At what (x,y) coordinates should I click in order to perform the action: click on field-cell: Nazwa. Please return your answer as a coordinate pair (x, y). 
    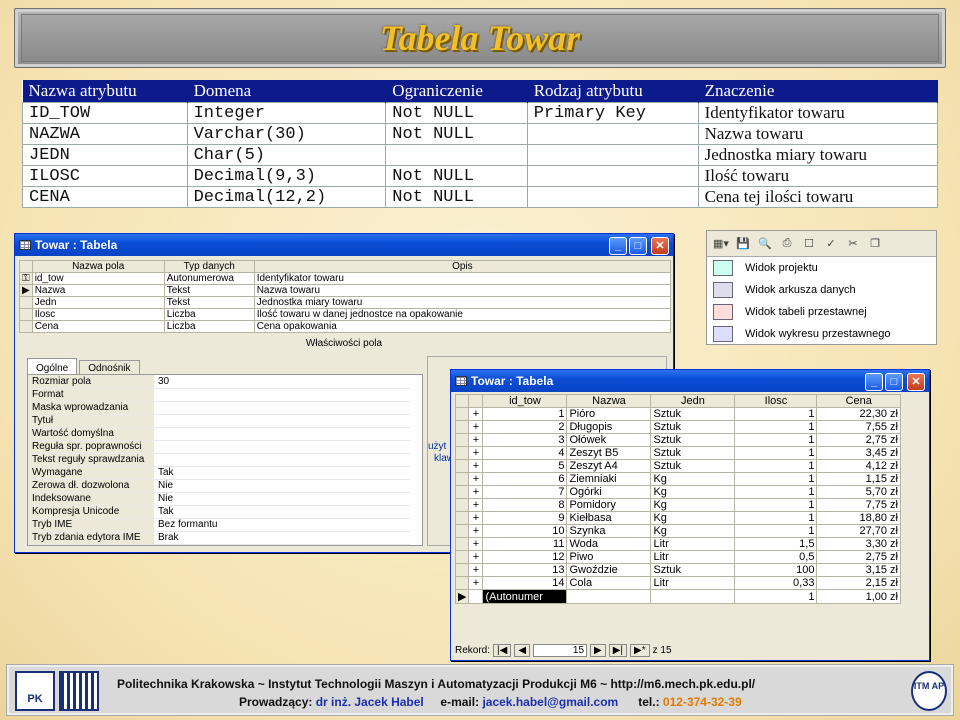
    Looking at the image, I should click on (98, 290).